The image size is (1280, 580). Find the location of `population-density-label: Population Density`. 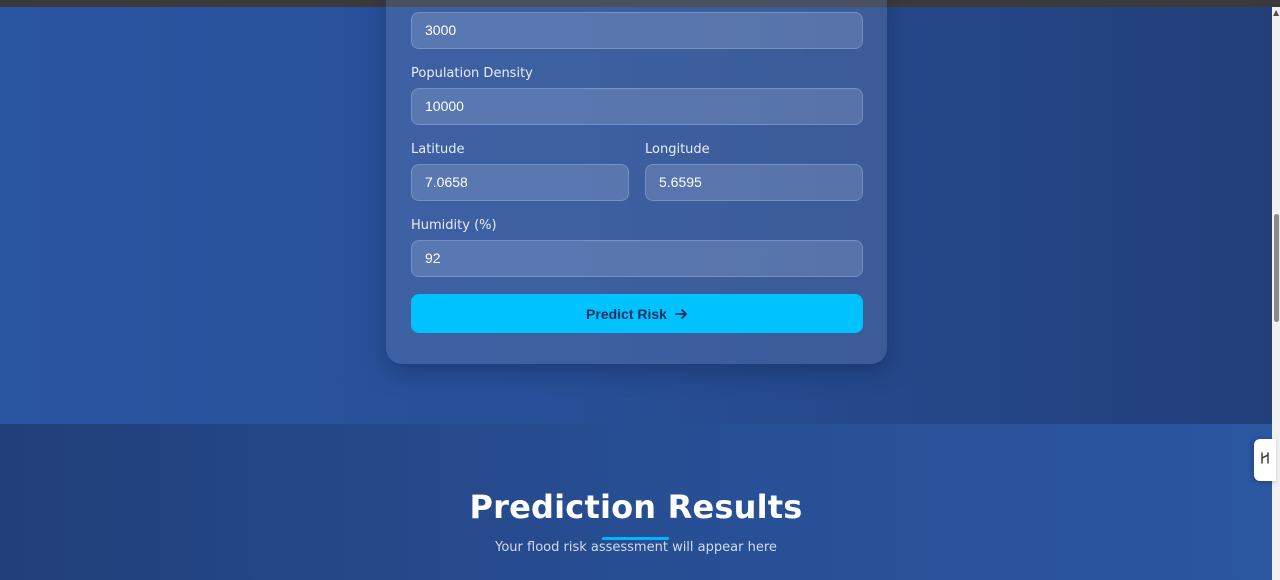

population-density-label: Population Density is located at coordinates (472, 73).